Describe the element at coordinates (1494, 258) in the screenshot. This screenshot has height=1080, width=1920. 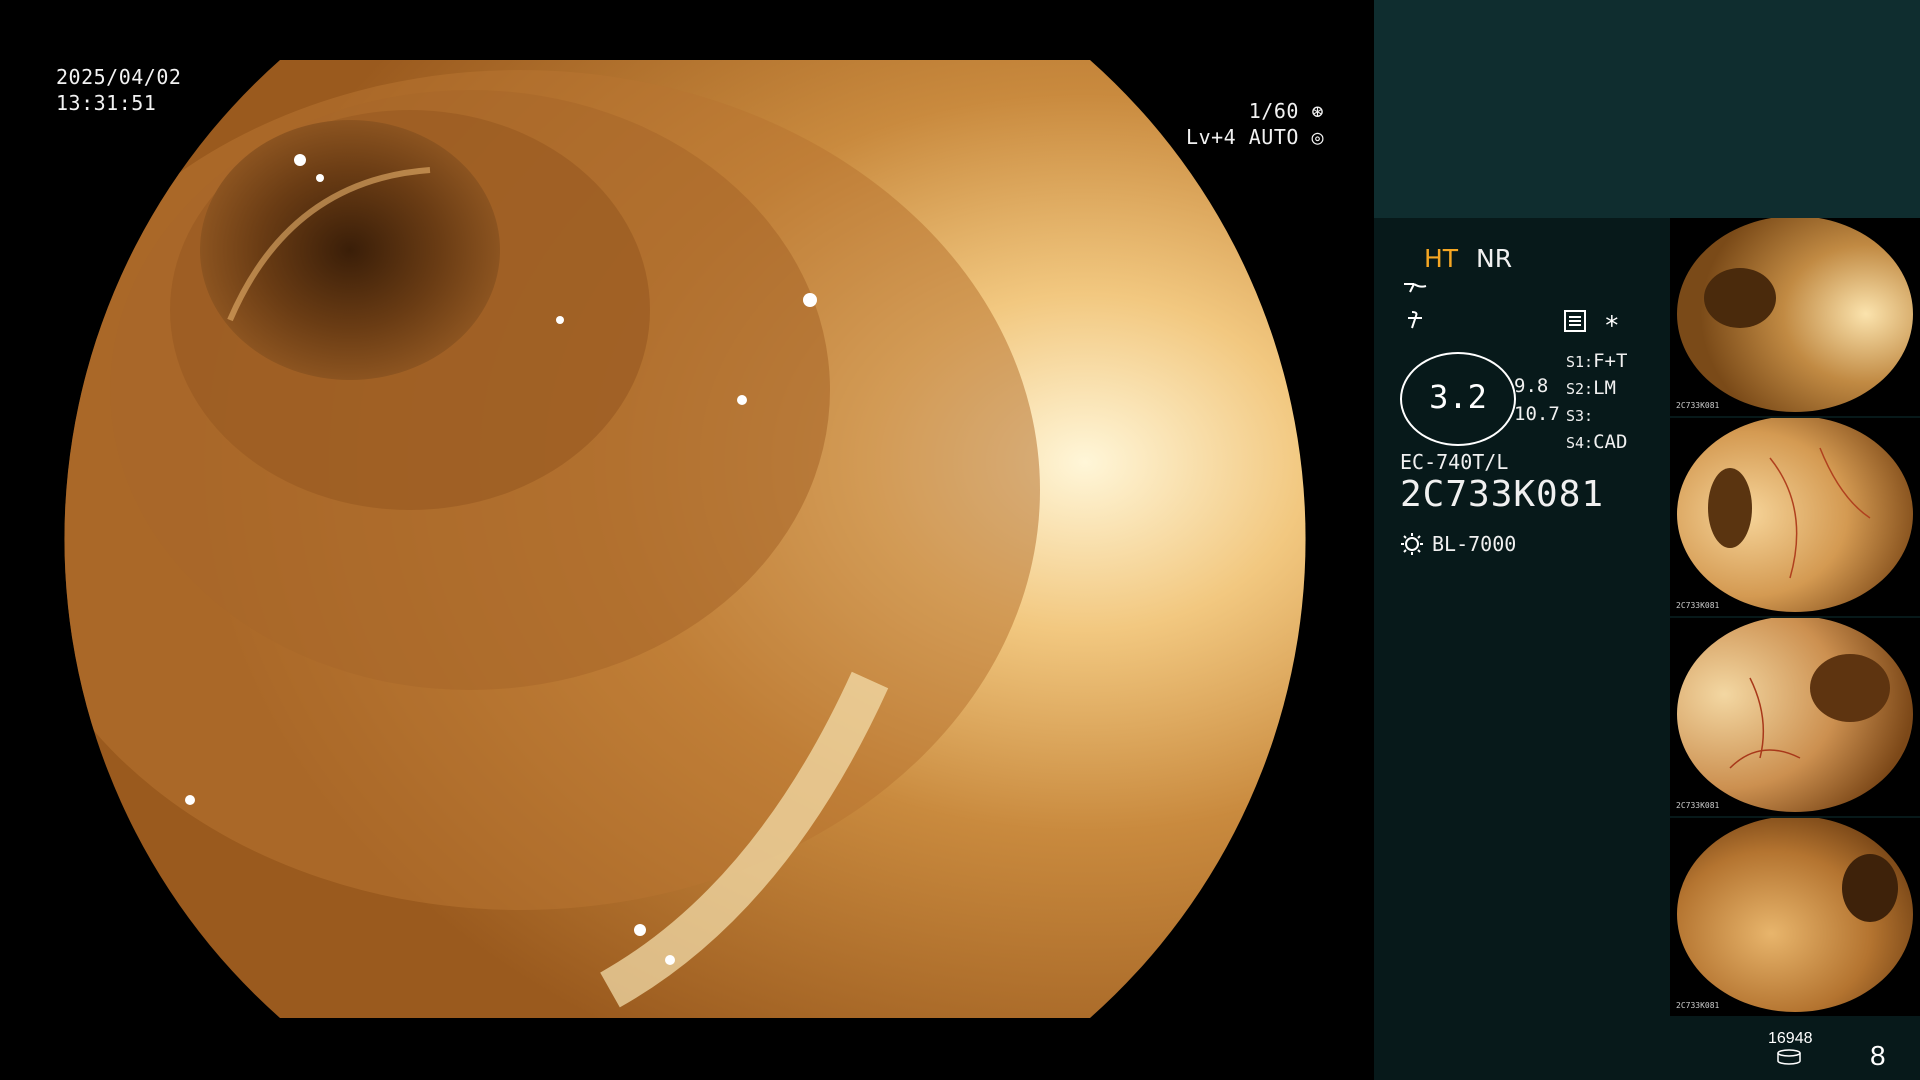
I see `nr-mode: NR` at that location.